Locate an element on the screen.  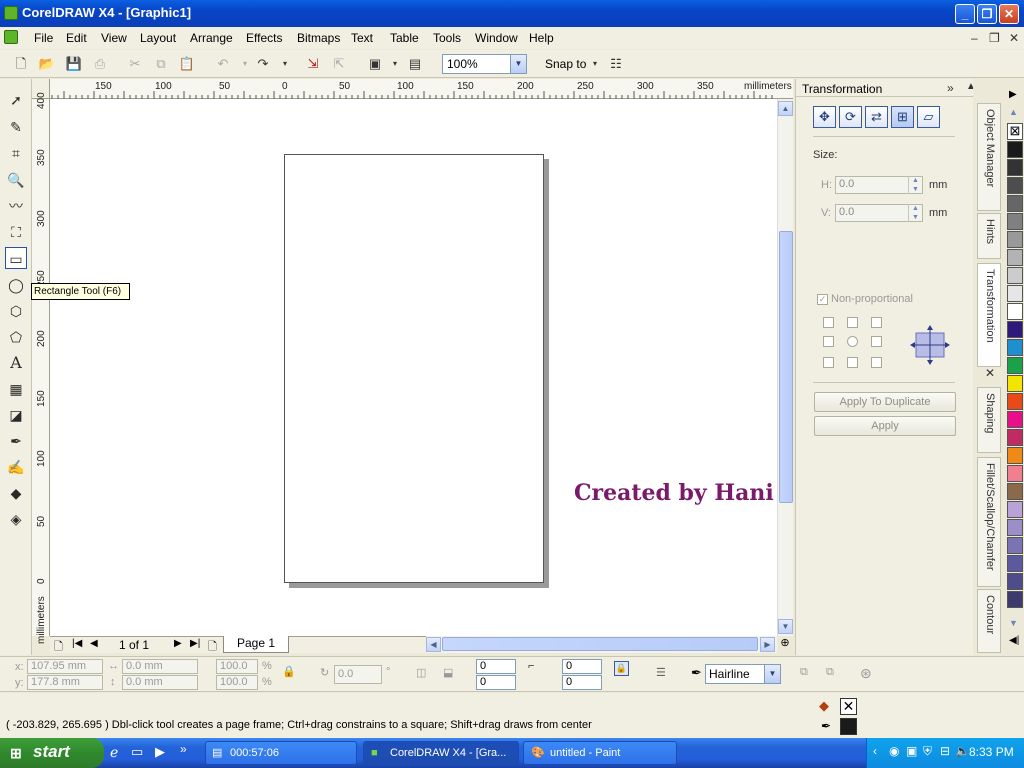
menu-file: File is located at coordinates (43, 38).